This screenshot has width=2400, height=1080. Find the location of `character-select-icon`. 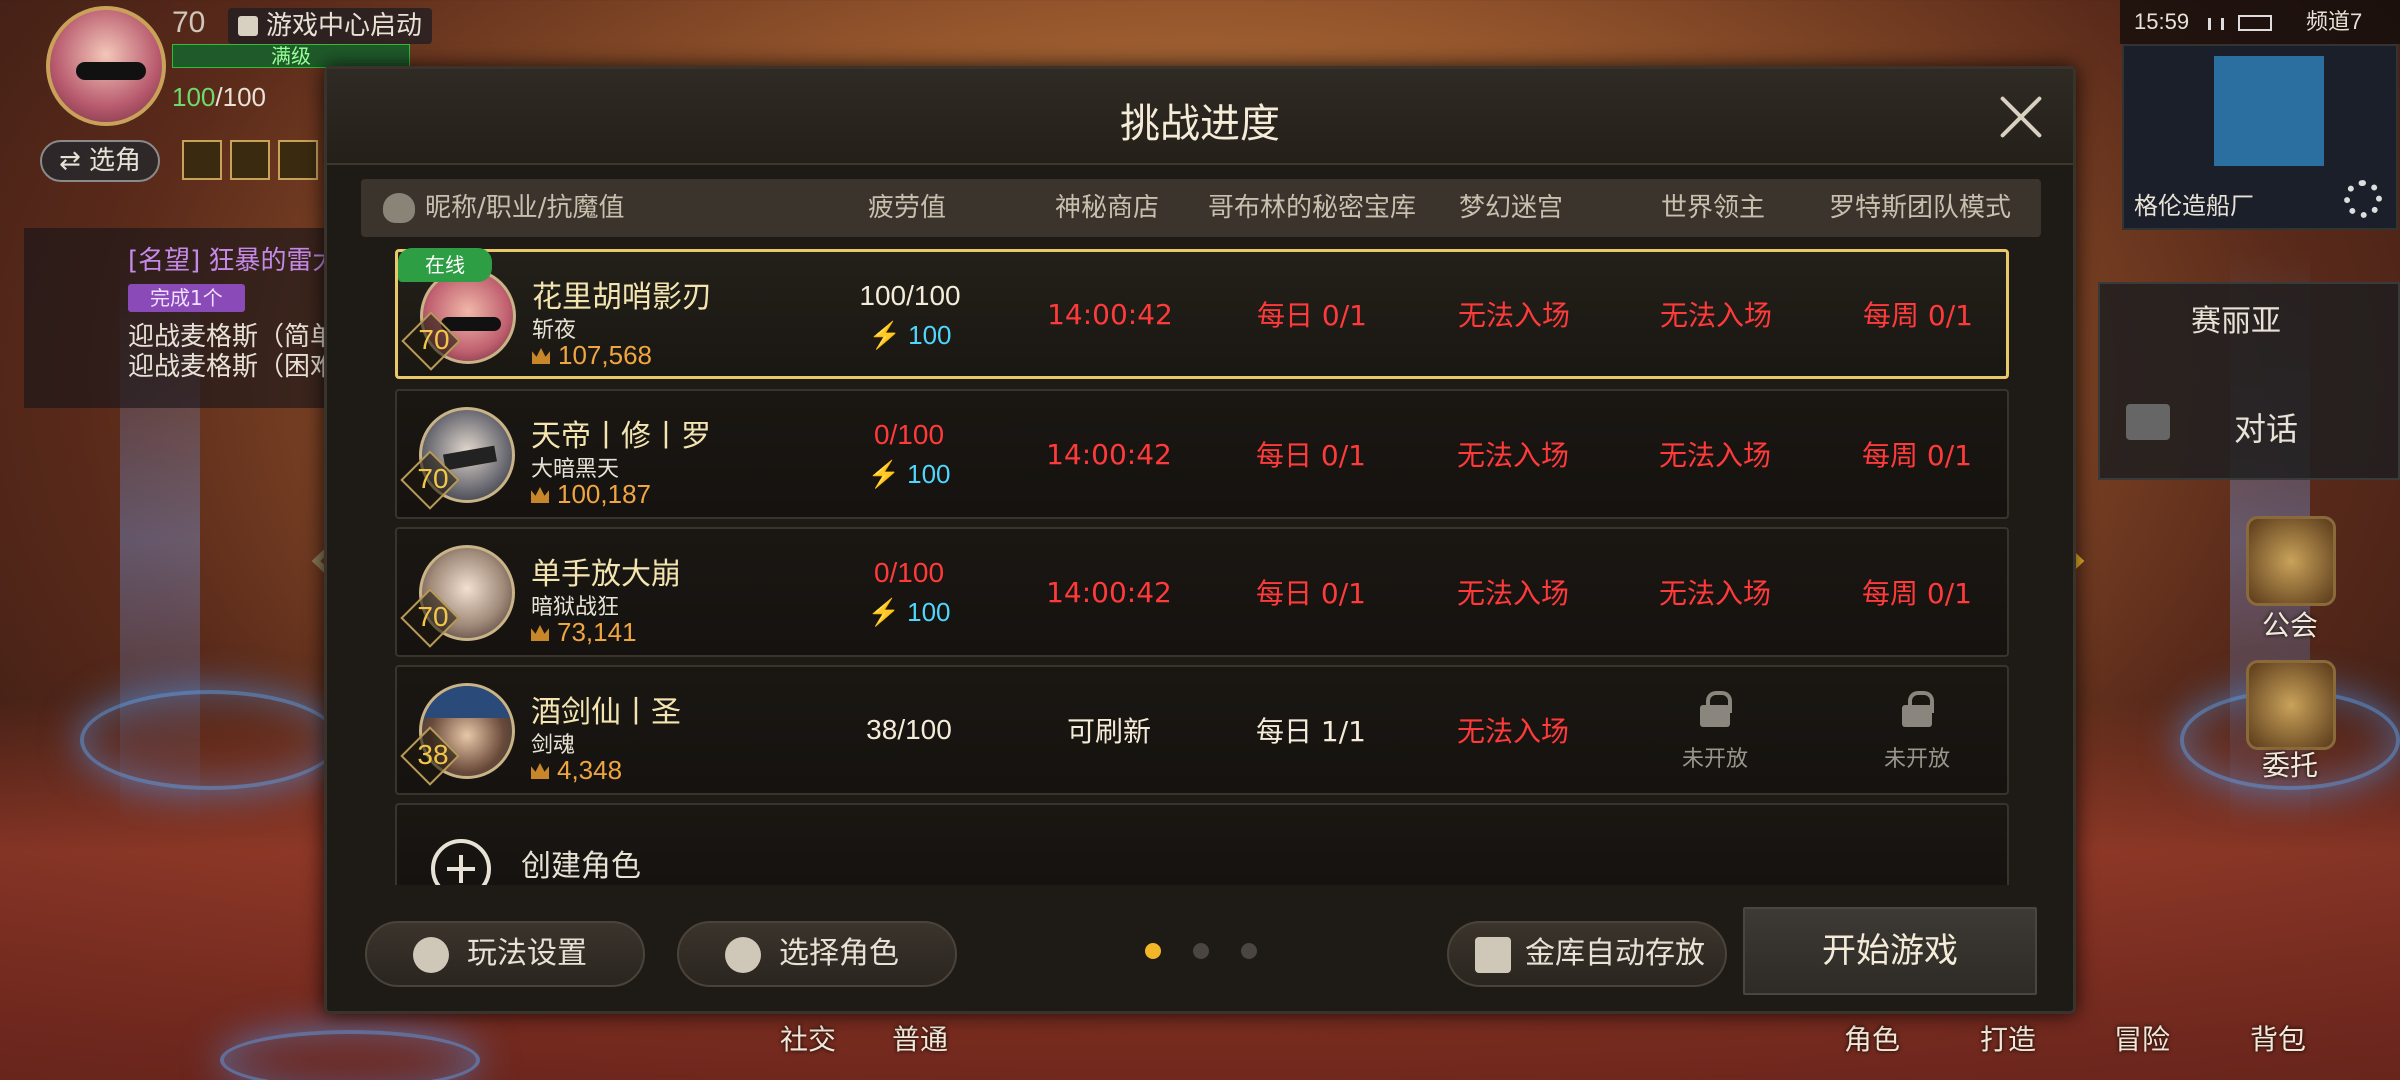

character-select-icon is located at coordinates (743, 955).